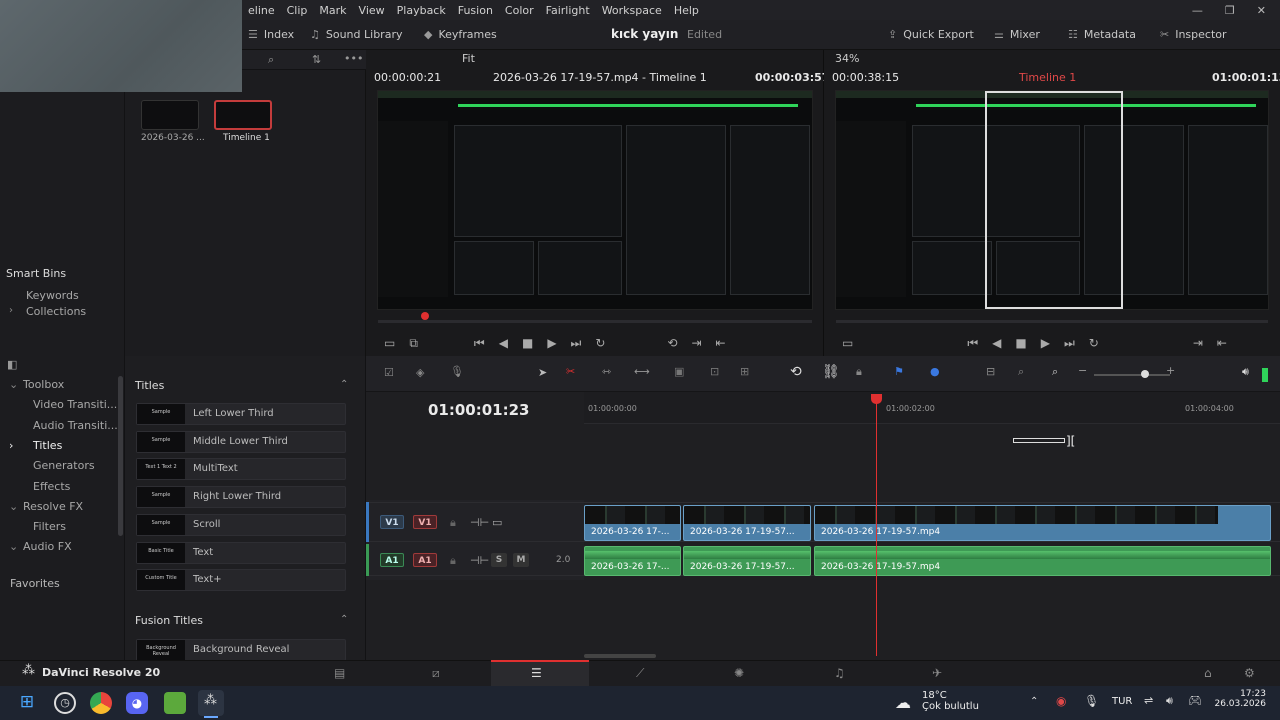  What do you see at coordinates (241, 414) in the screenshot?
I see `title-item: Sample Left Lower Third` at bounding box center [241, 414].